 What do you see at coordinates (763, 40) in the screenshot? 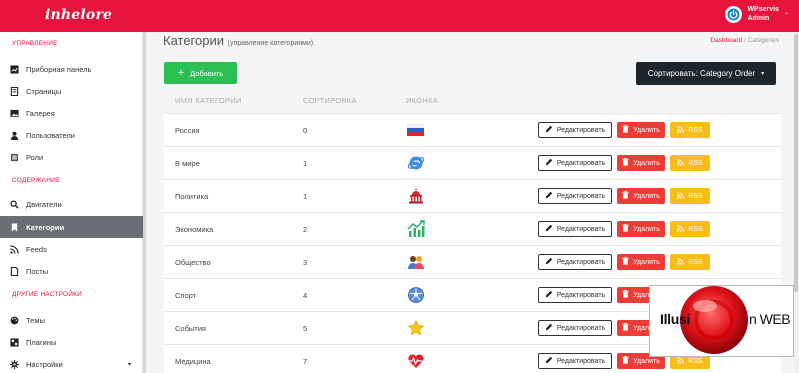
I see `breadcrumb-current: Categories` at bounding box center [763, 40].